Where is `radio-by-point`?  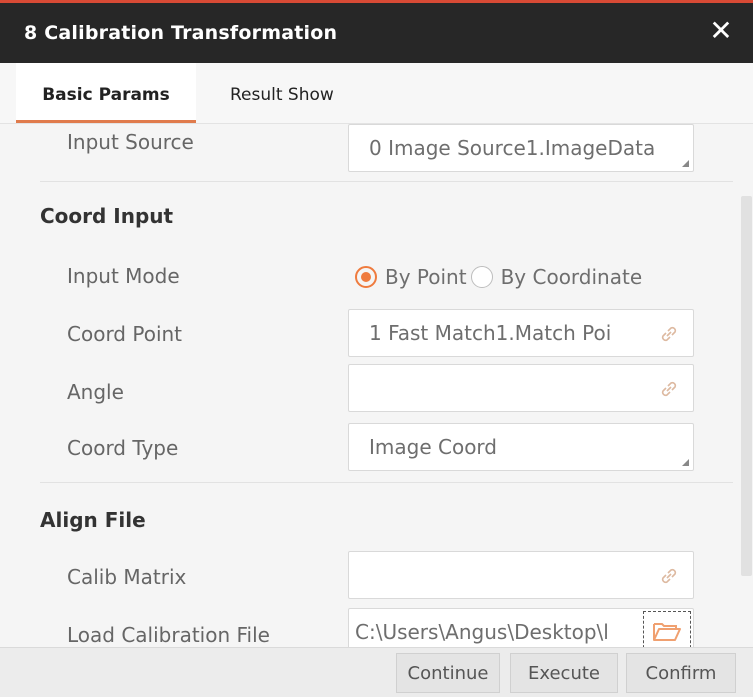
radio-by-point is located at coordinates (366, 277).